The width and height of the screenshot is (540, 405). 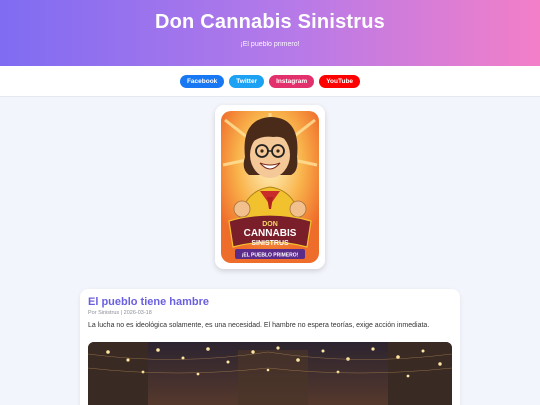 What do you see at coordinates (270, 243) in the screenshot?
I see `avatar-badge-line3: SINISTRUS` at bounding box center [270, 243].